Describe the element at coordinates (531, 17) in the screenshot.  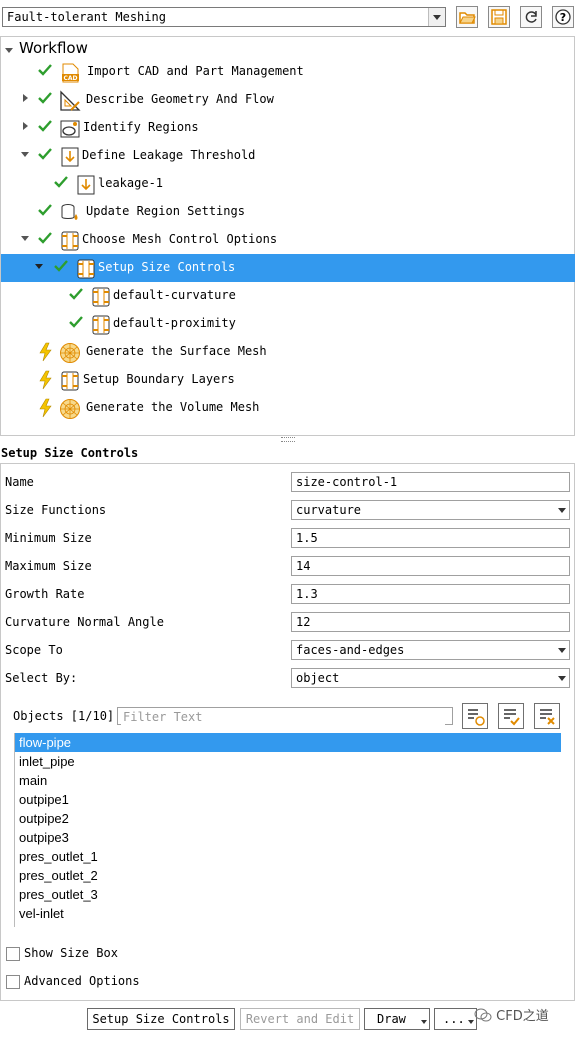
I see `refresh-button` at that location.